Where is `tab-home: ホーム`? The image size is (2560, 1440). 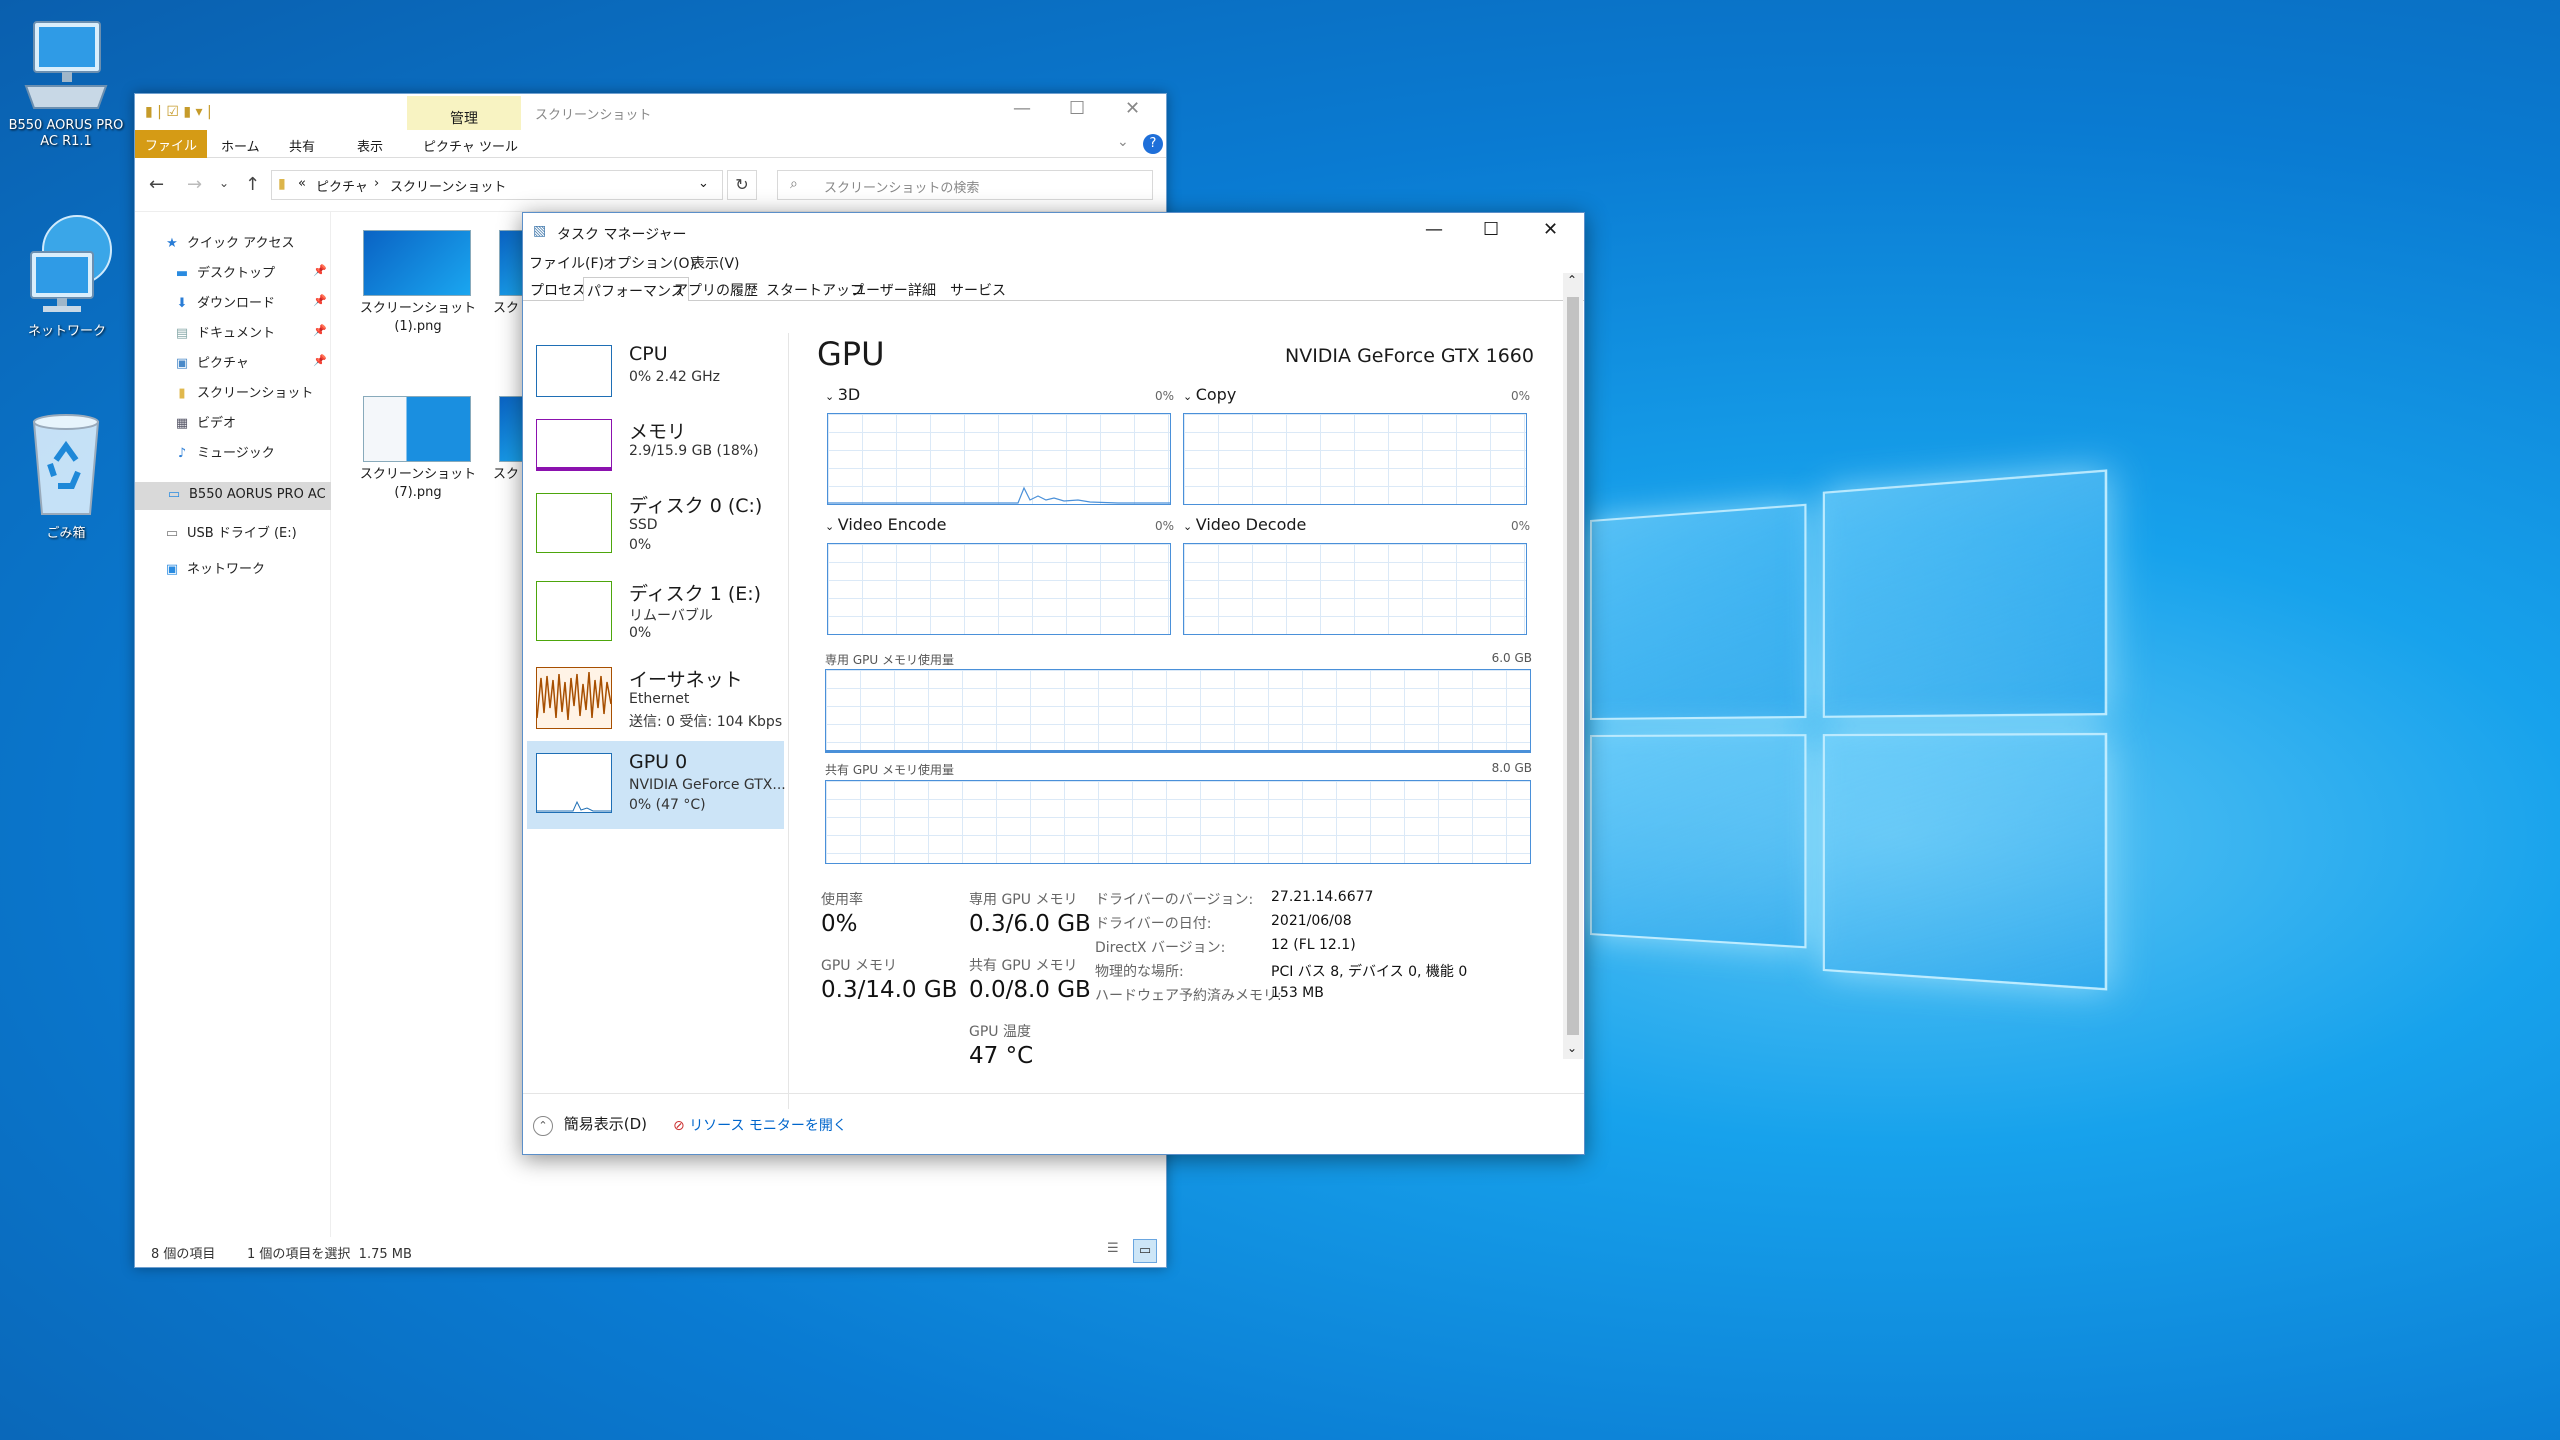 tab-home: ホーム is located at coordinates (240, 145).